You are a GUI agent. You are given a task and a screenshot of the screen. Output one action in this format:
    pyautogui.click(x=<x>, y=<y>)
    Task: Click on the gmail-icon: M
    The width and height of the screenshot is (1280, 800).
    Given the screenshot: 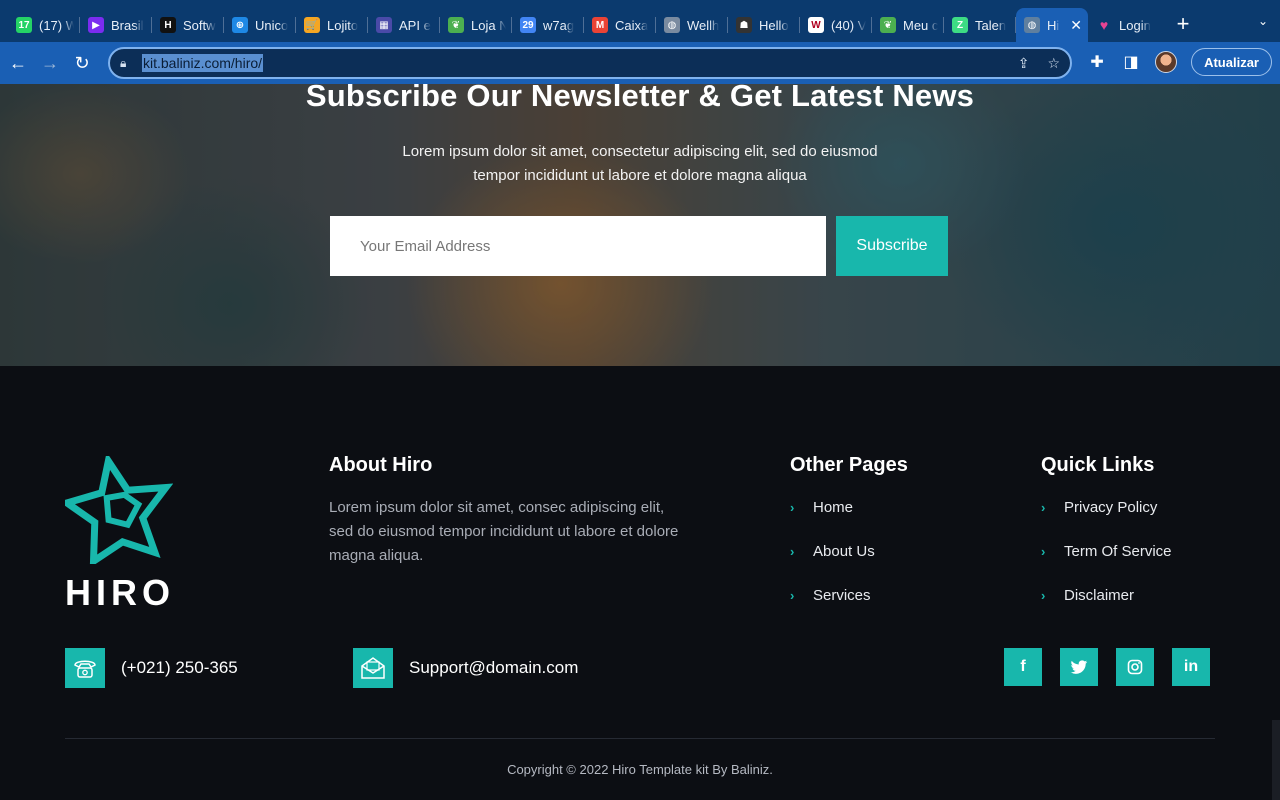 What is the action you would take?
    pyautogui.click(x=600, y=25)
    